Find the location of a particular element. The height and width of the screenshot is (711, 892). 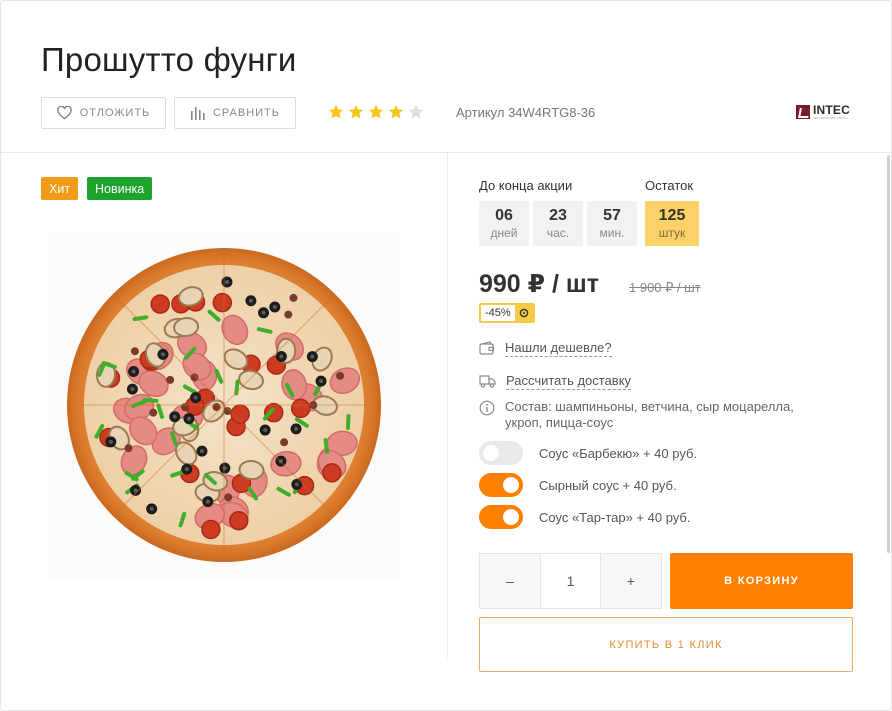

countdown-days-unit: дней is located at coordinates (504, 233).